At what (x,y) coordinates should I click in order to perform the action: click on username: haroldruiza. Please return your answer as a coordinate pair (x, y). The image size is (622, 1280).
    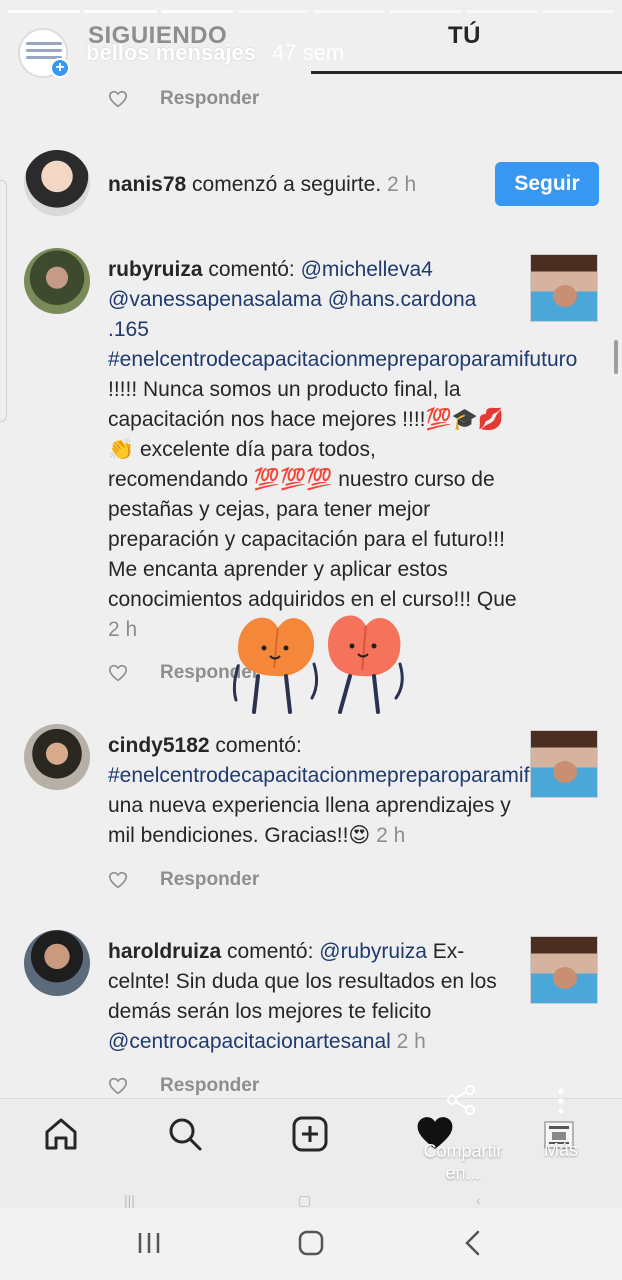
    Looking at the image, I should click on (164, 951).